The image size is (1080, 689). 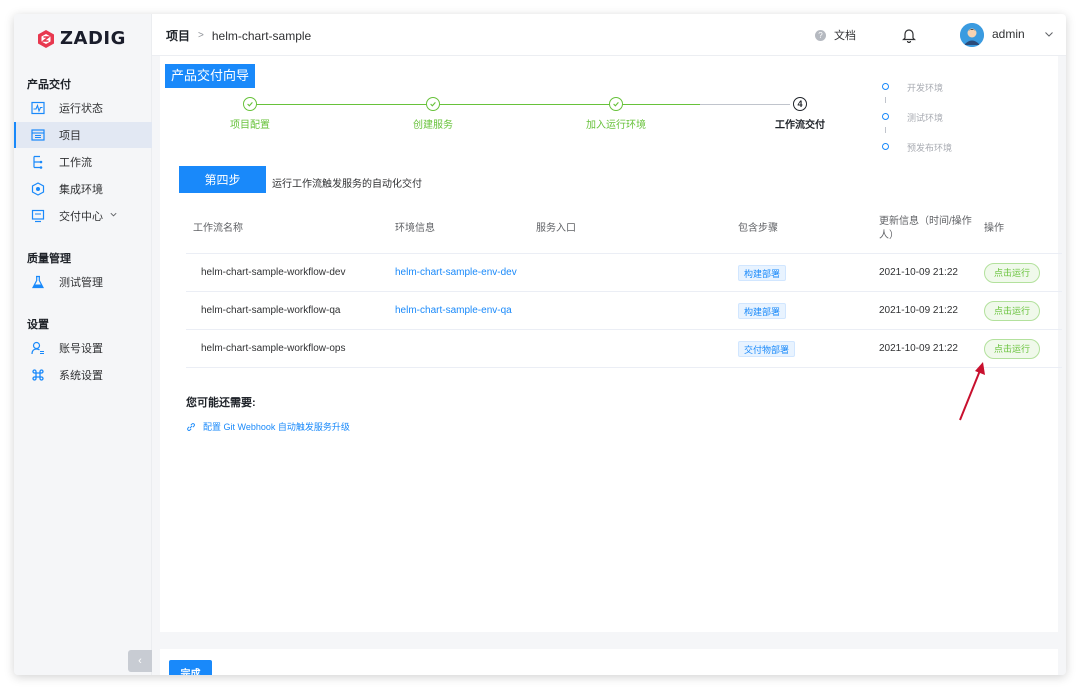 What do you see at coordinates (38, 189) in the screenshot?
I see `integration-env-icon` at bounding box center [38, 189].